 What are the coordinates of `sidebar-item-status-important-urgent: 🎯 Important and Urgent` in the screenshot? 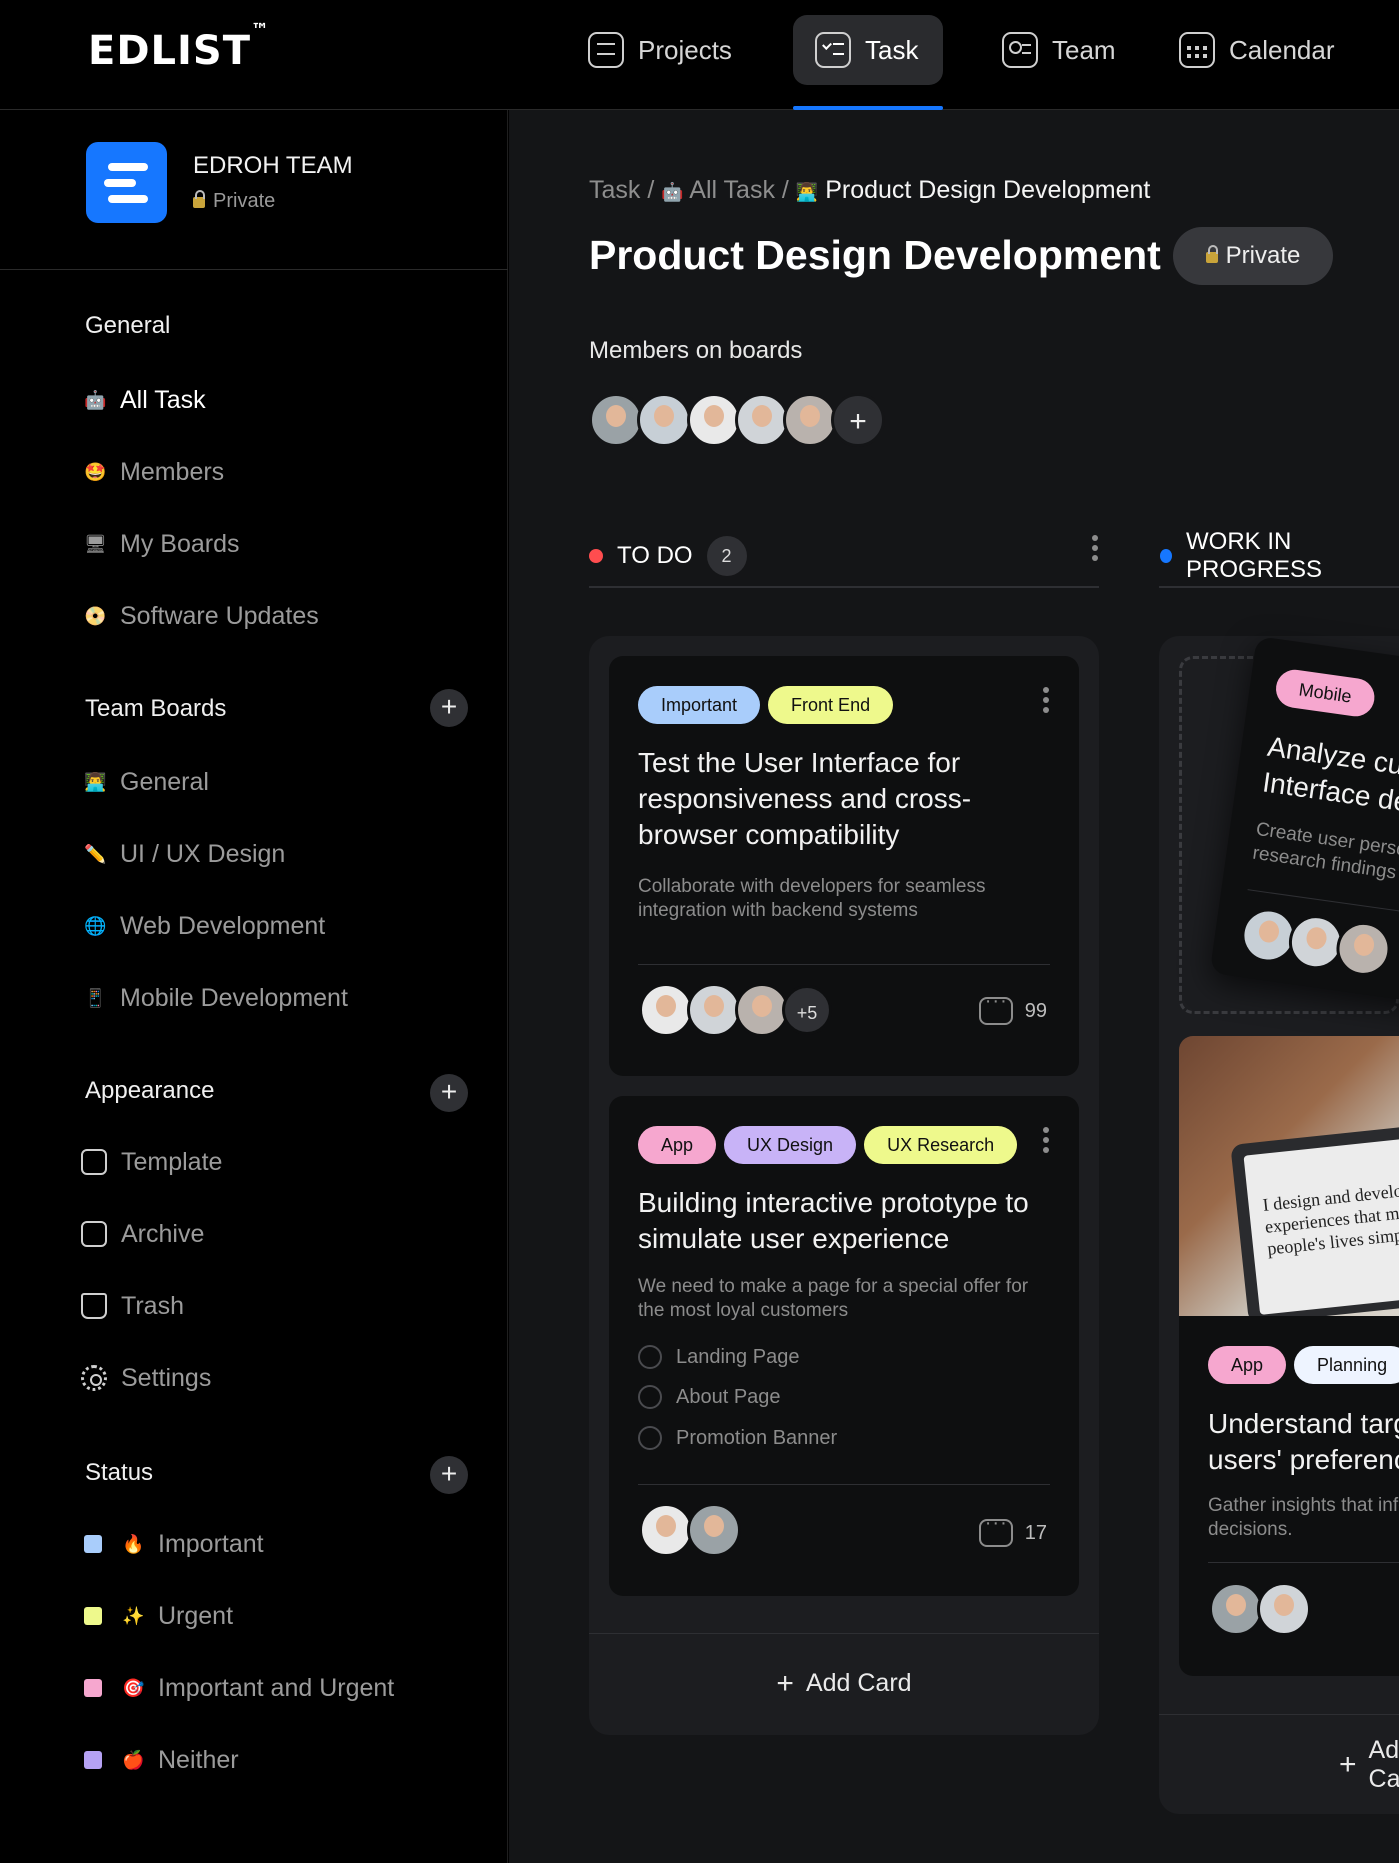 It's located at (239, 1688).